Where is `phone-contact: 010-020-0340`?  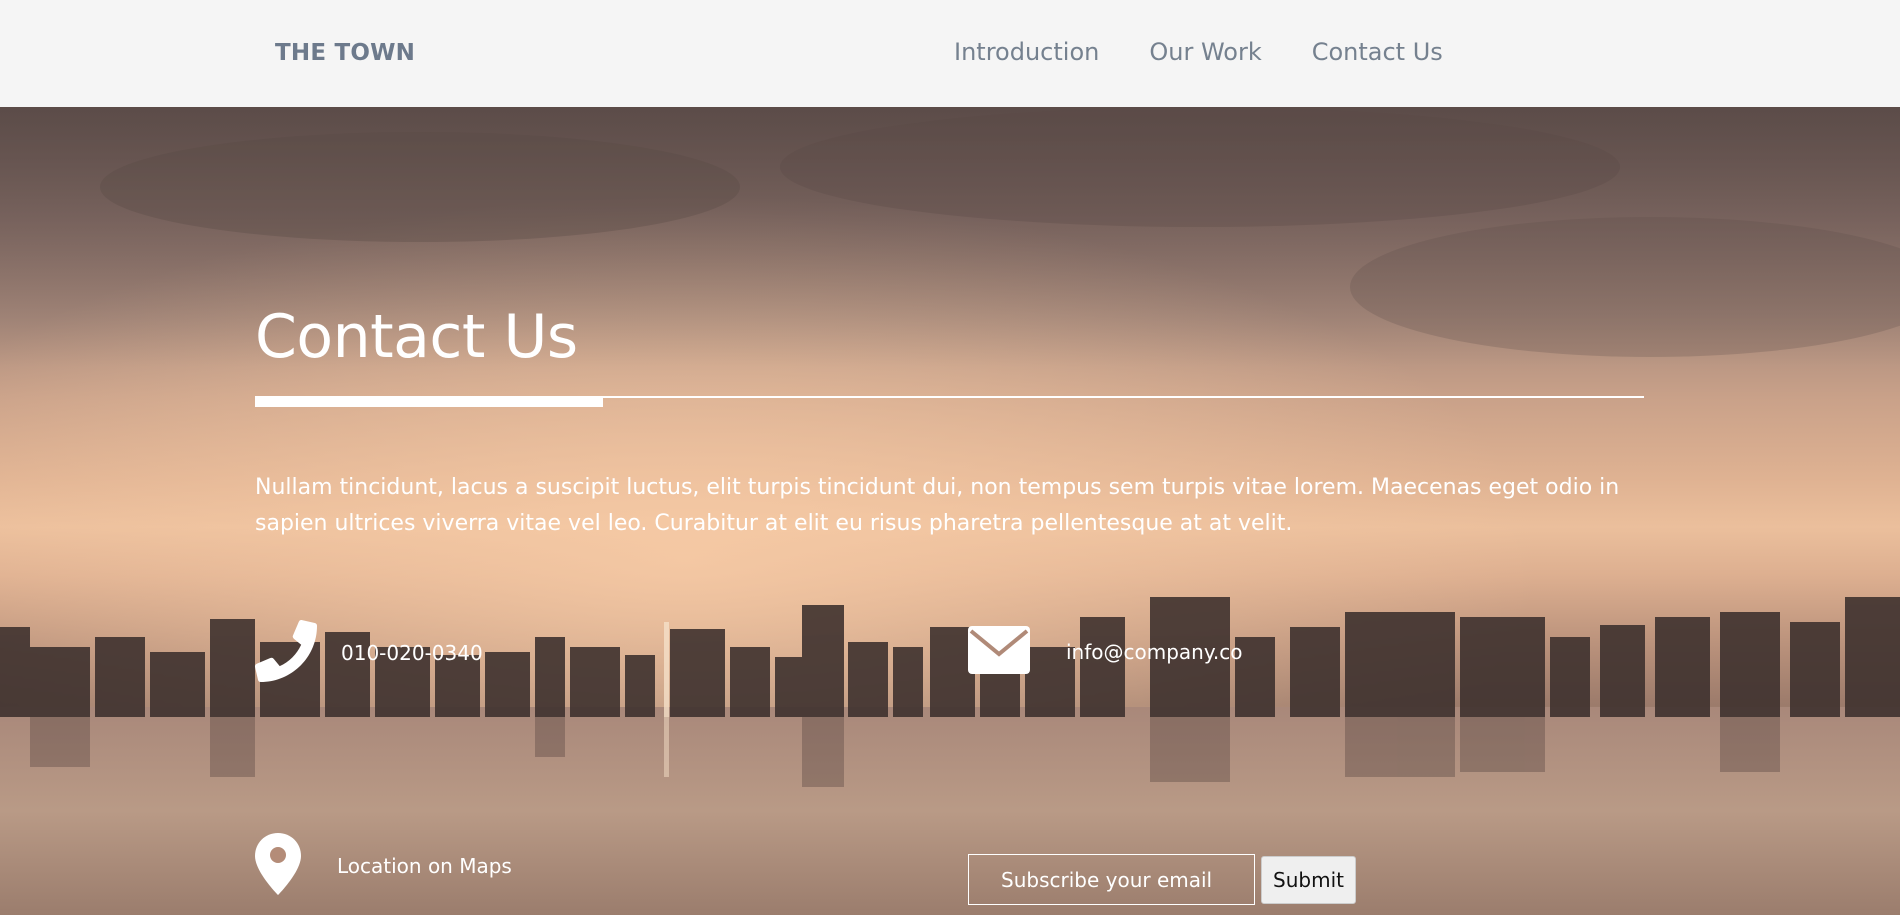
phone-contact: 010-020-0340 is located at coordinates (369, 653).